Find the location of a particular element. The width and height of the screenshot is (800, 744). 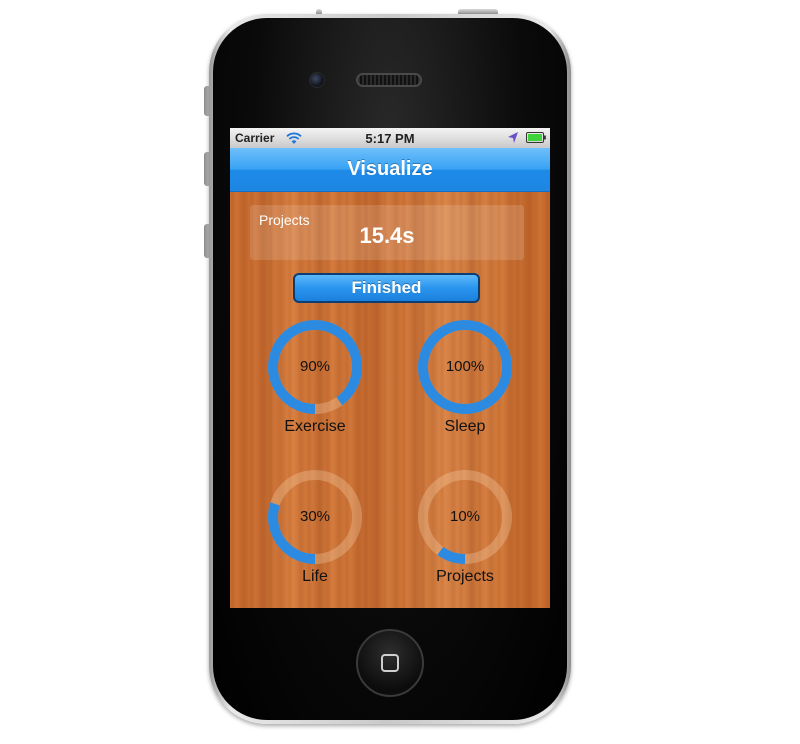

sleep-percent: 100% is located at coordinates (465, 366).